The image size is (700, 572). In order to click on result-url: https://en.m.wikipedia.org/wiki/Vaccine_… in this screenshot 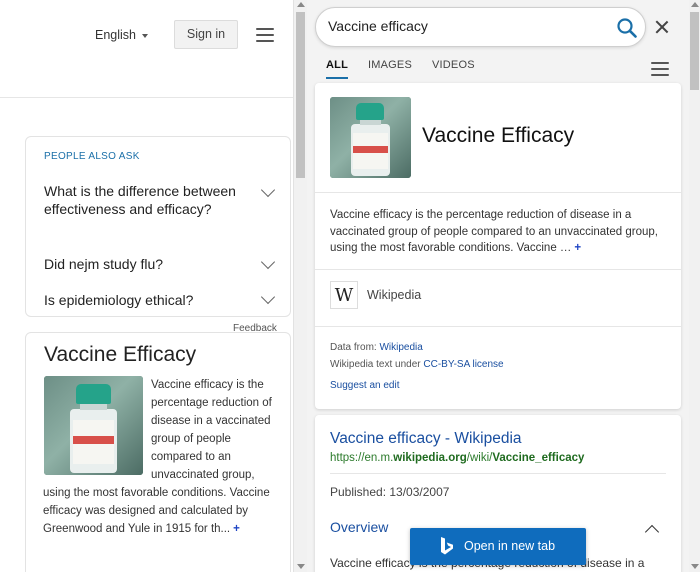, I will do `click(457, 458)`.